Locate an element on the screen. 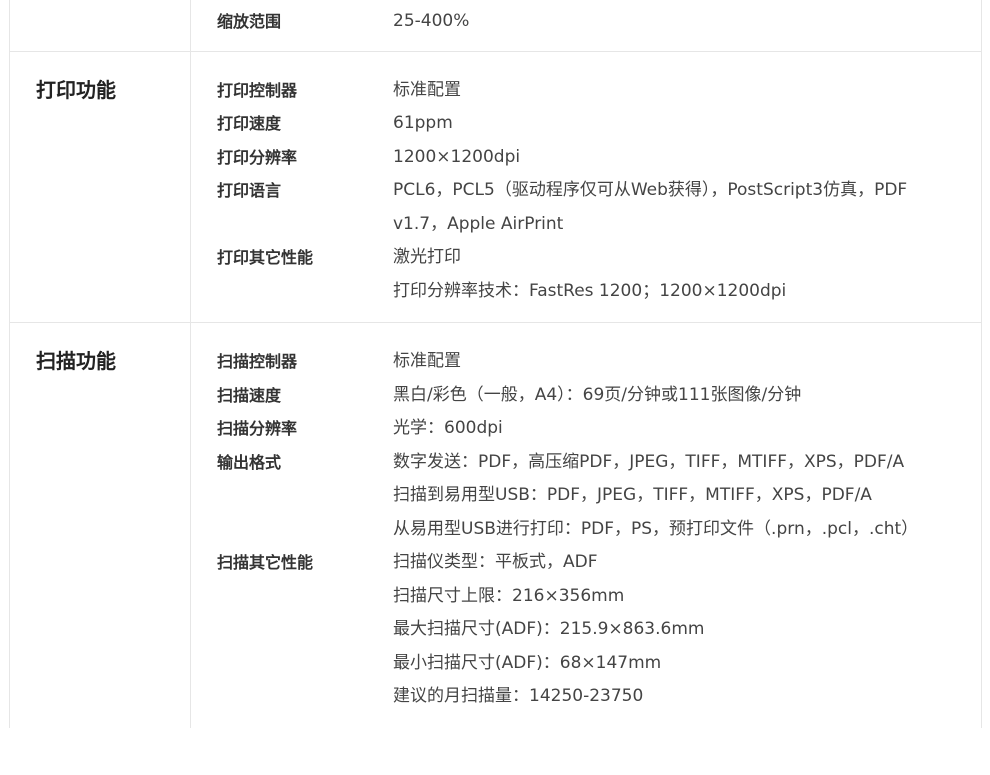 The height and width of the screenshot is (775, 990). spec-label: 打印分辨率 is located at coordinates (257, 157).